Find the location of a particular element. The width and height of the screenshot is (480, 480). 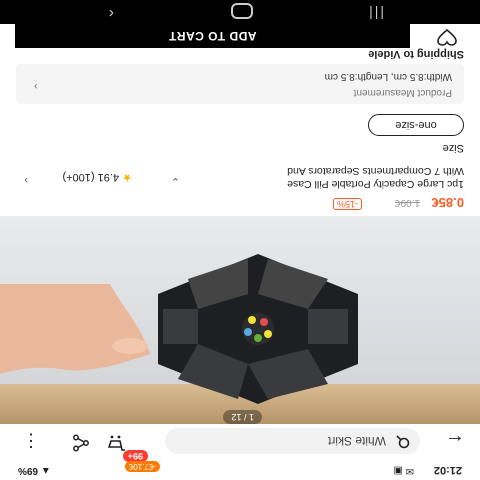

price-row: 0.85€ 1.09€ -15% is located at coordinates (240, 202).